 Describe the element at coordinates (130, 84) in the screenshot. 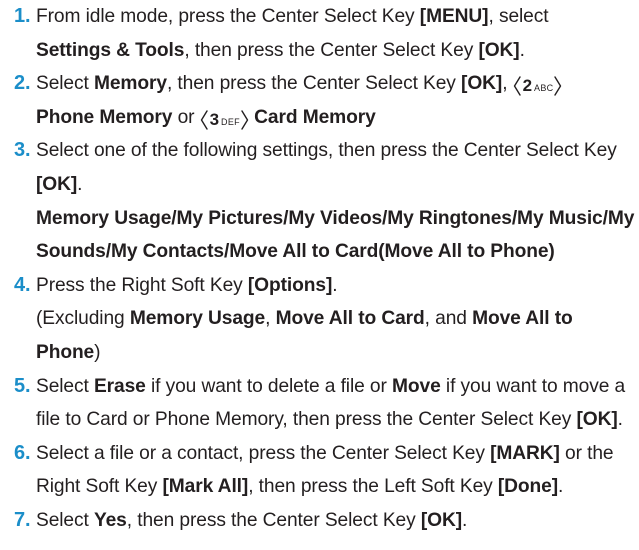

I see `menu-option-memory: Memory` at that location.